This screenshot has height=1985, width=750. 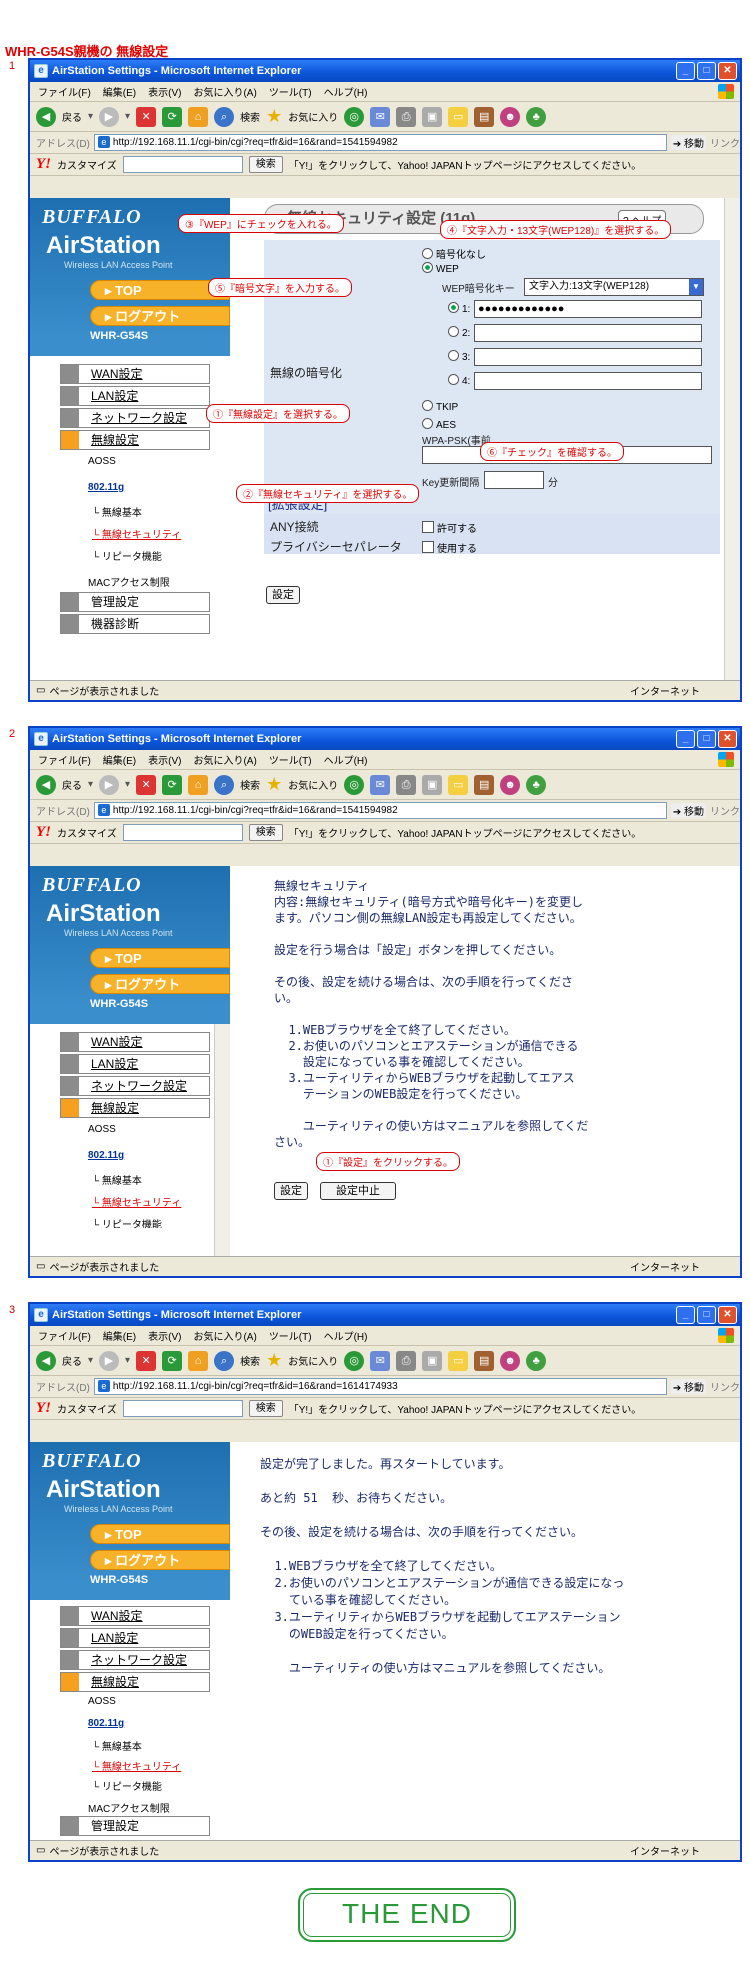 I want to click on favorites-star-icon: ★, so click(x=274, y=1360).